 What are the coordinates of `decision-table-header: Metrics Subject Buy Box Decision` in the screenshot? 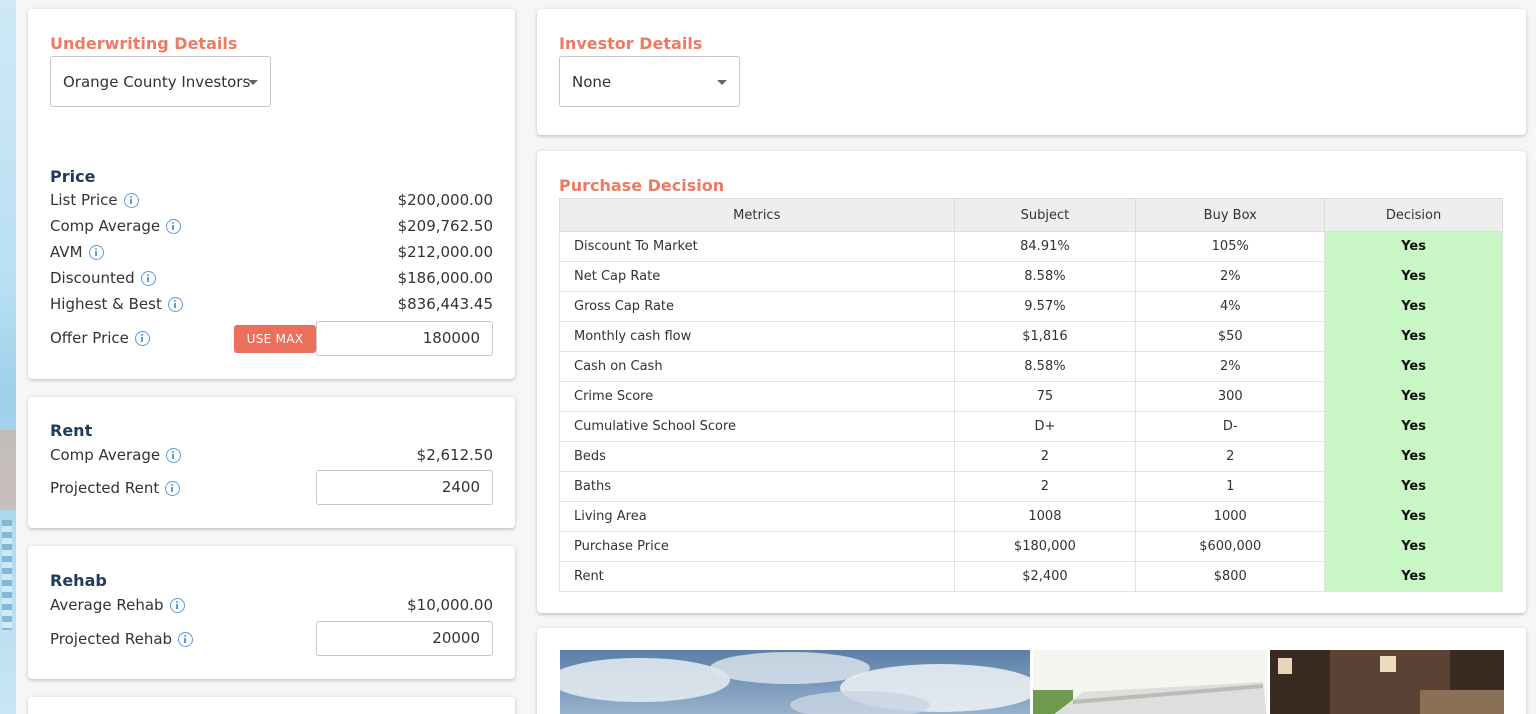 It's located at (1031, 215).